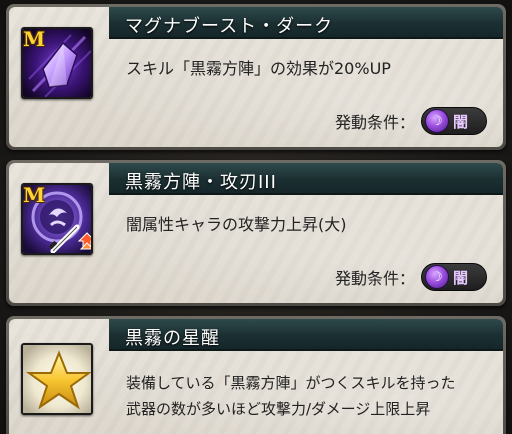 The width and height of the screenshot is (512, 434). I want to click on gold-star-icon, so click(57, 379).